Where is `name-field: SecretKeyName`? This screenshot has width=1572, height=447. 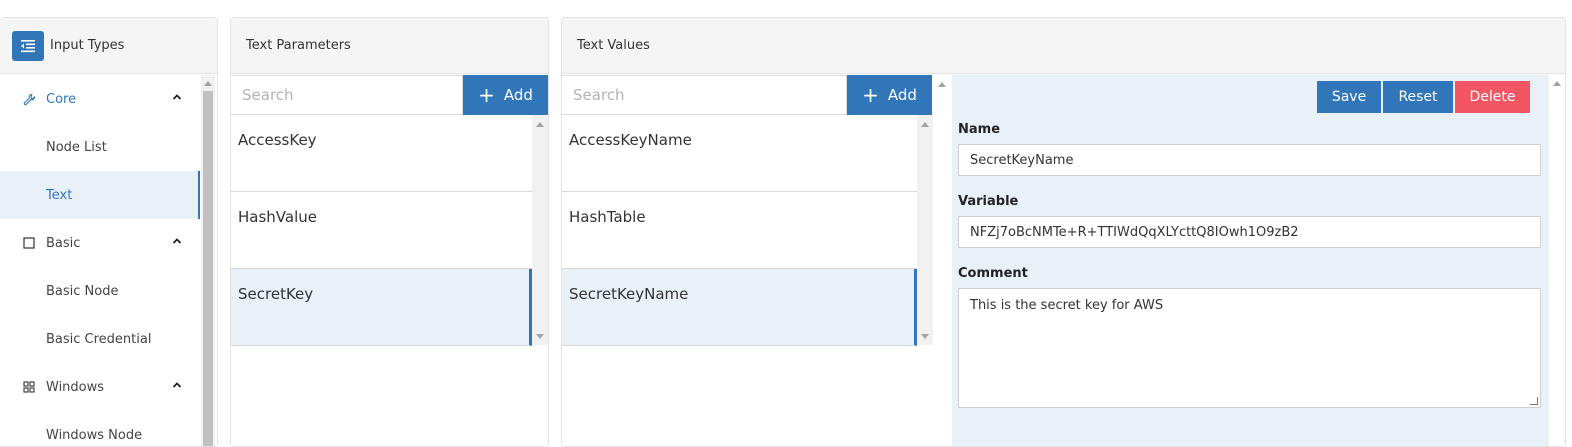 name-field: SecretKeyName is located at coordinates (1249, 160).